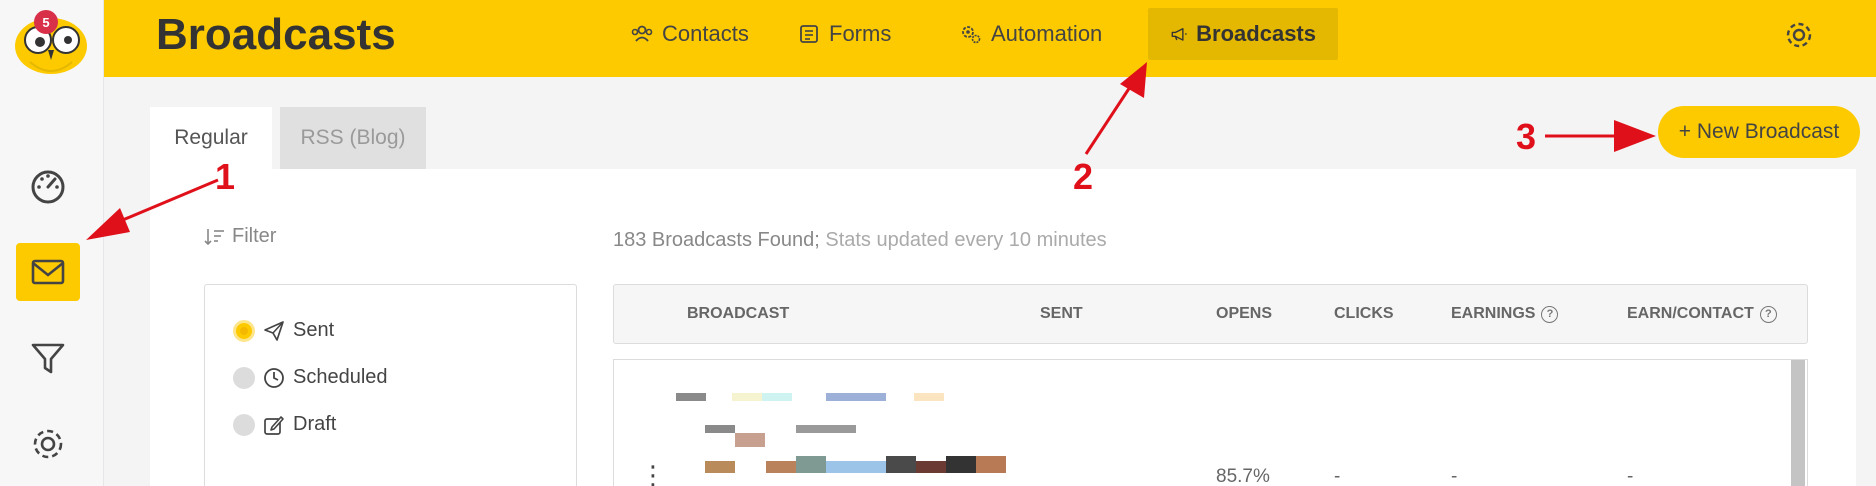  What do you see at coordinates (1759, 132) in the screenshot?
I see `new-broadcast-button: + New Broadcast` at bounding box center [1759, 132].